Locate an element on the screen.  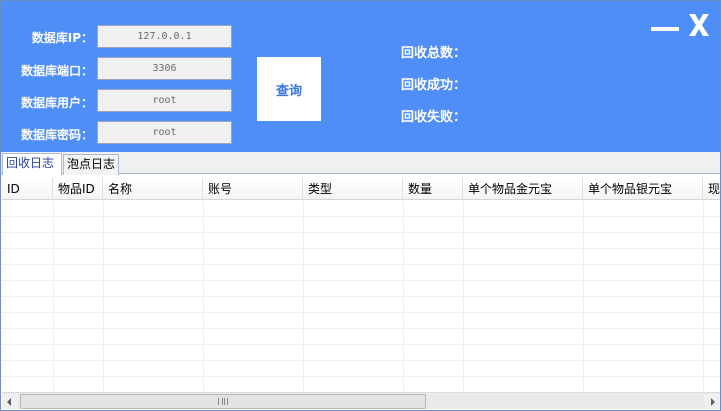
scroll-right-icon is located at coordinates (712, 401).